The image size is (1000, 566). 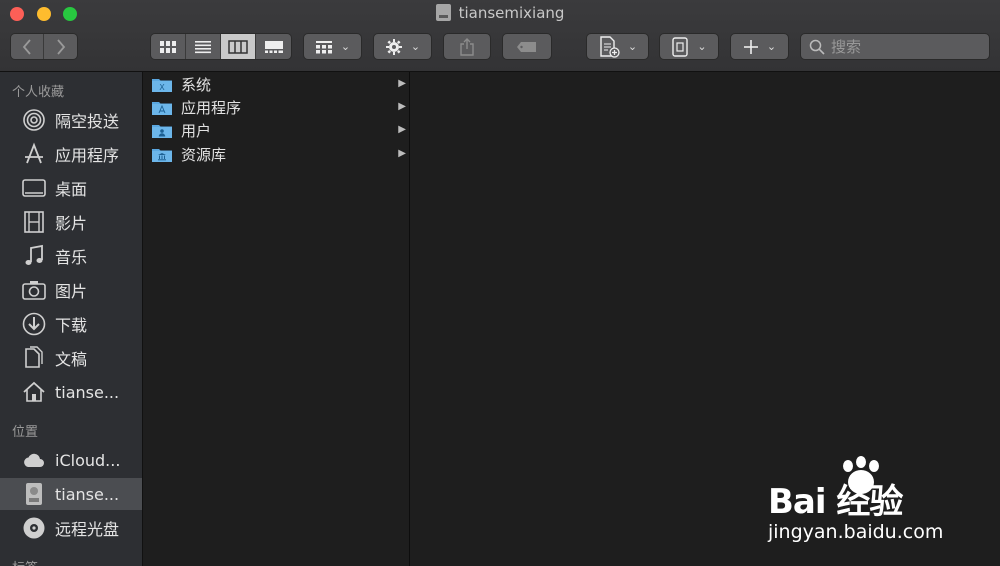 I want to click on gallery-view-button, so click(x=273, y=46).